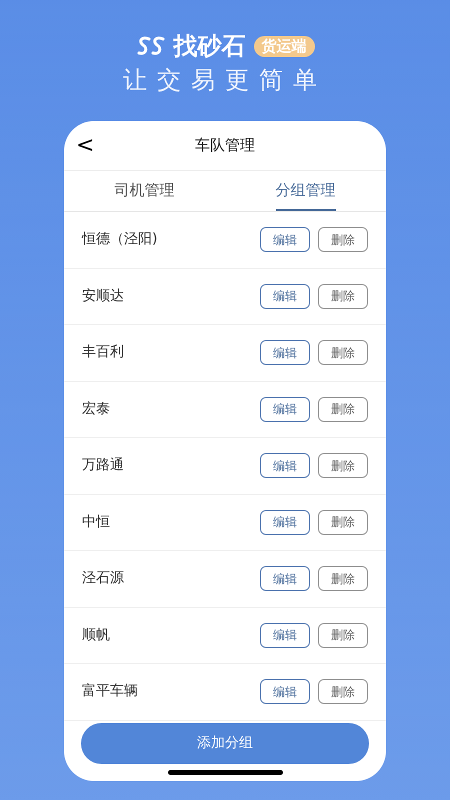 Image resolution: width=450 pixels, height=800 pixels. I want to click on group-name: 恒德（泾阳), so click(120, 240).